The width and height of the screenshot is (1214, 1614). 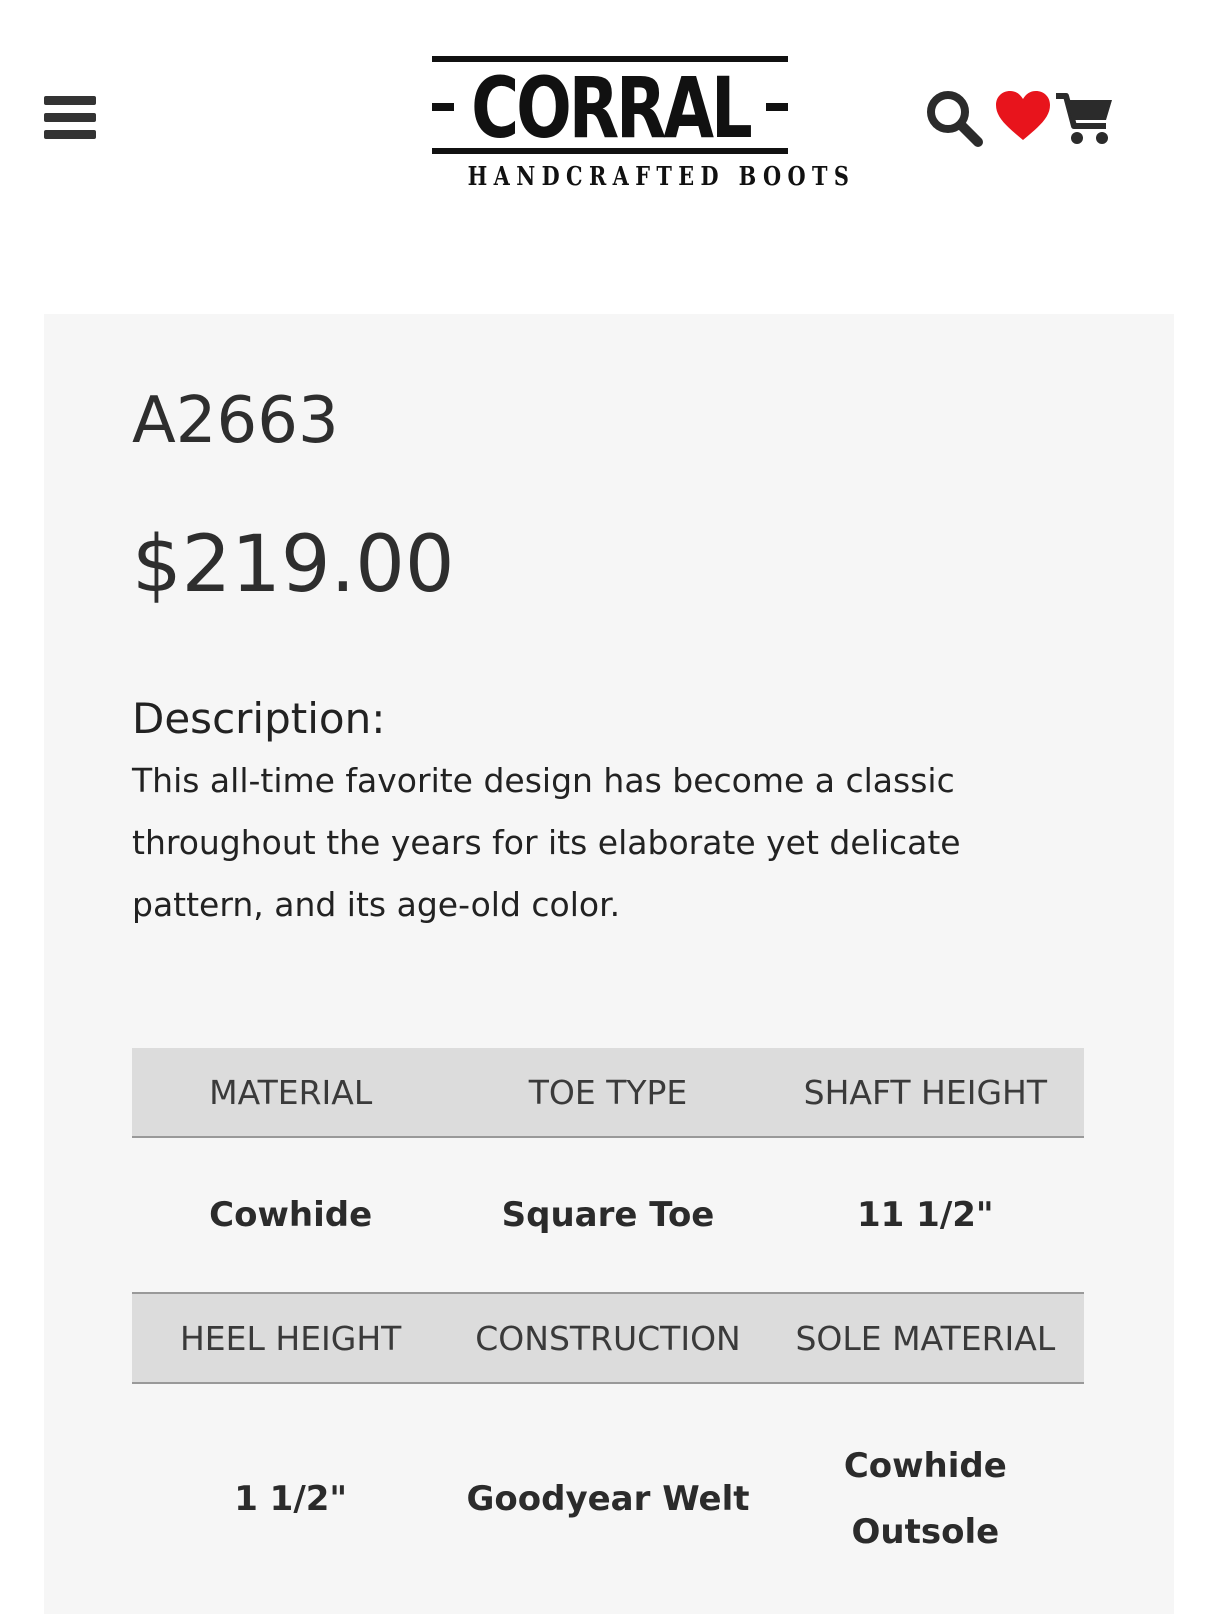 What do you see at coordinates (259, 718) in the screenshot?
I see `description-heading: Description:` at bounding box center [259, 718].